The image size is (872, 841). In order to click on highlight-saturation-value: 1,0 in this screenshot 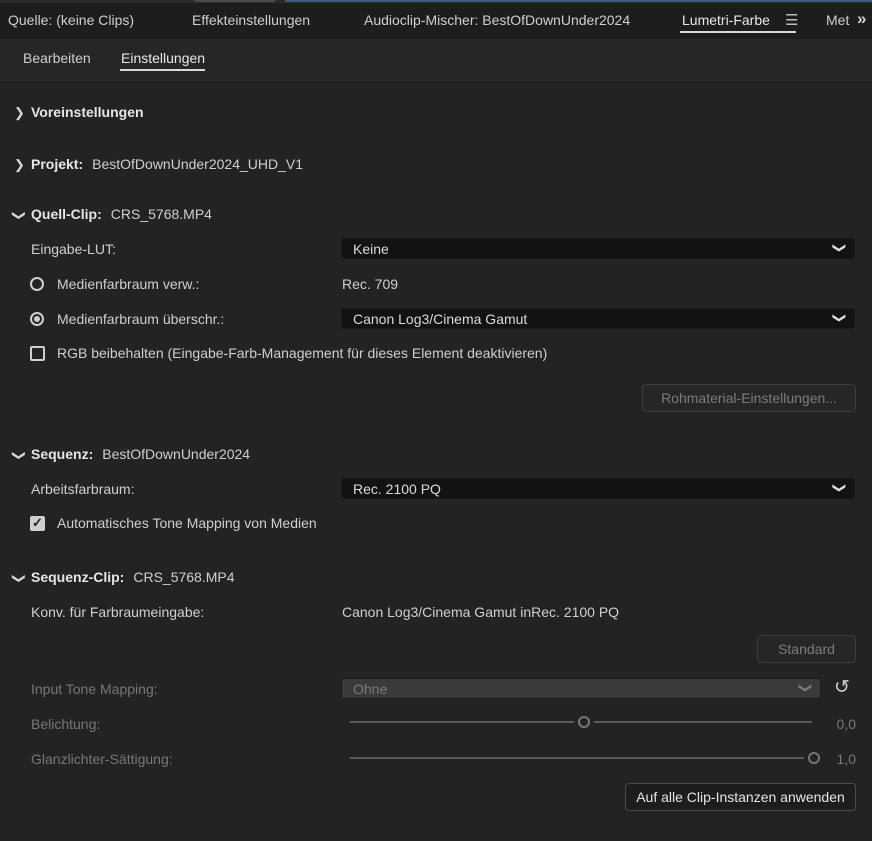, I will do `click(841, 759)`.